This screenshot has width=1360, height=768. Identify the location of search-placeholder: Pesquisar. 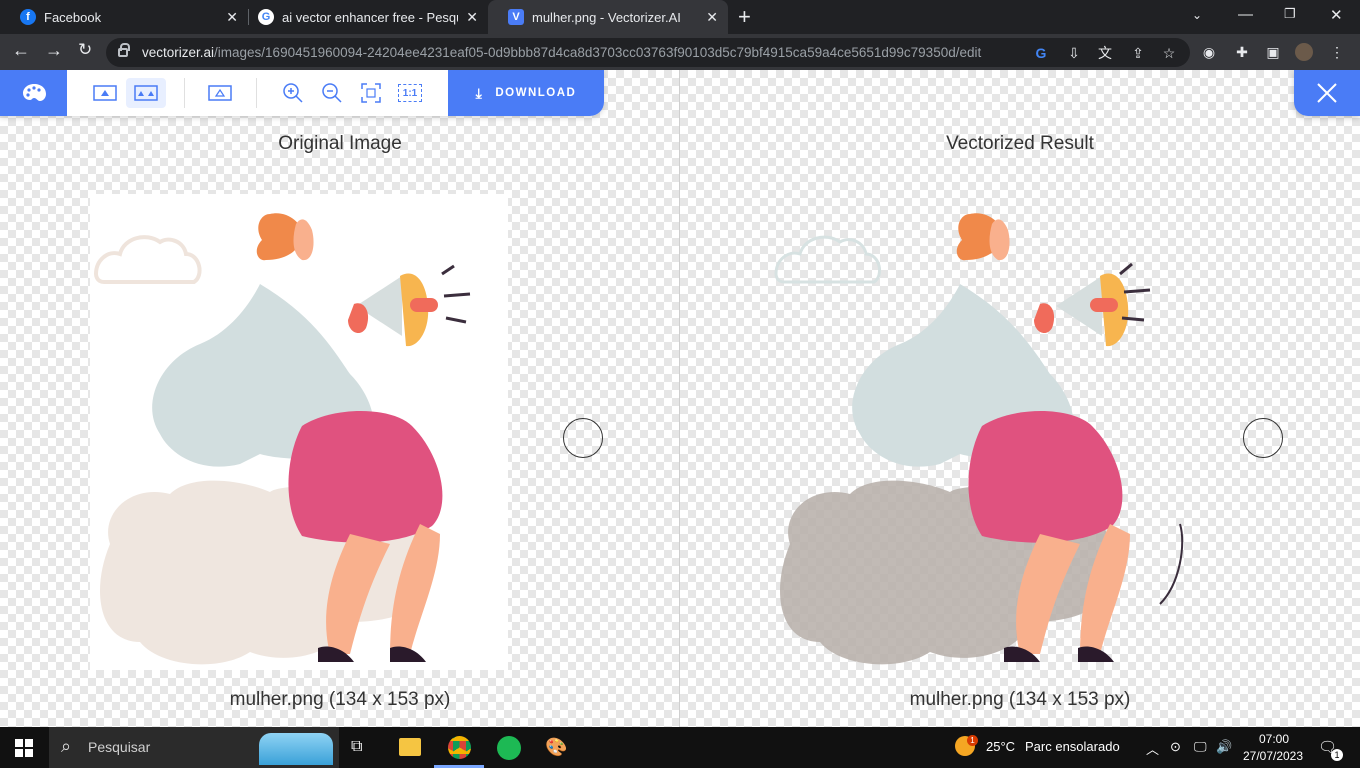
(119, 747).